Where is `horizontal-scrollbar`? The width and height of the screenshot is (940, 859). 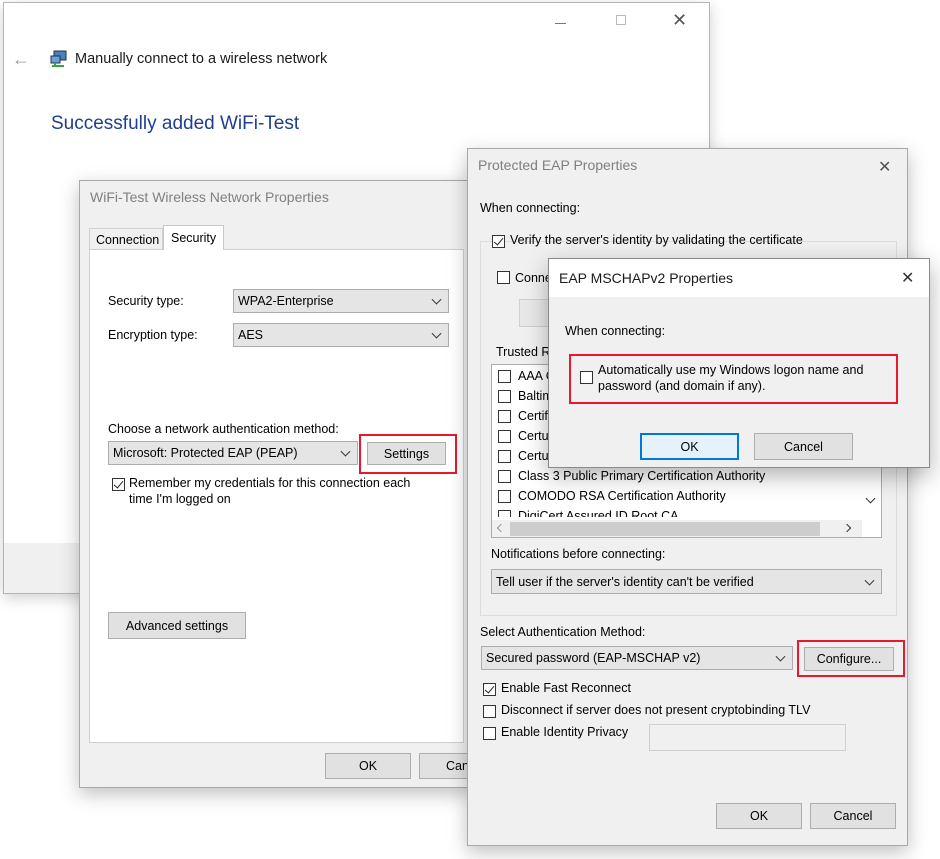
horizontal-scrollbar is located at coordinates (677, 528).